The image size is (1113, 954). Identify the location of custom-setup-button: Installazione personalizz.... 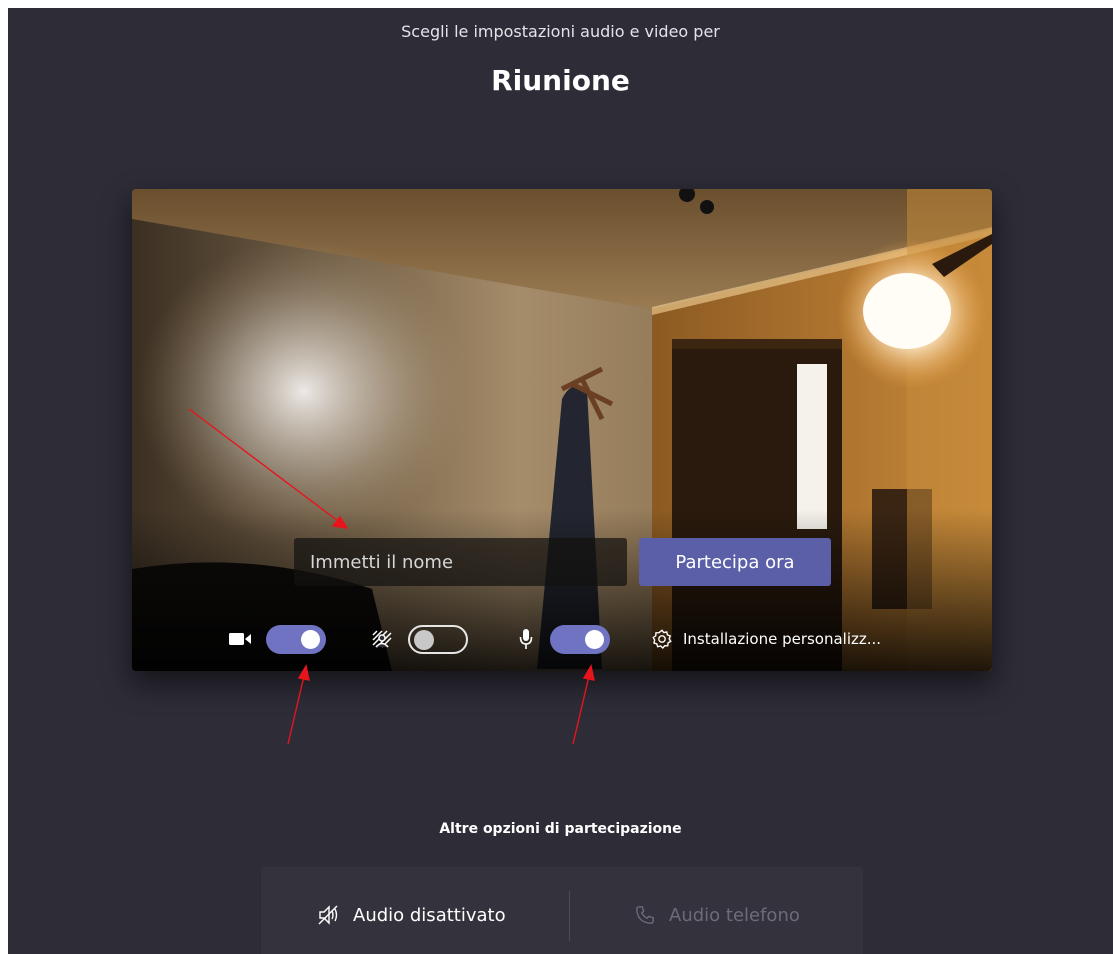
(765, 639).